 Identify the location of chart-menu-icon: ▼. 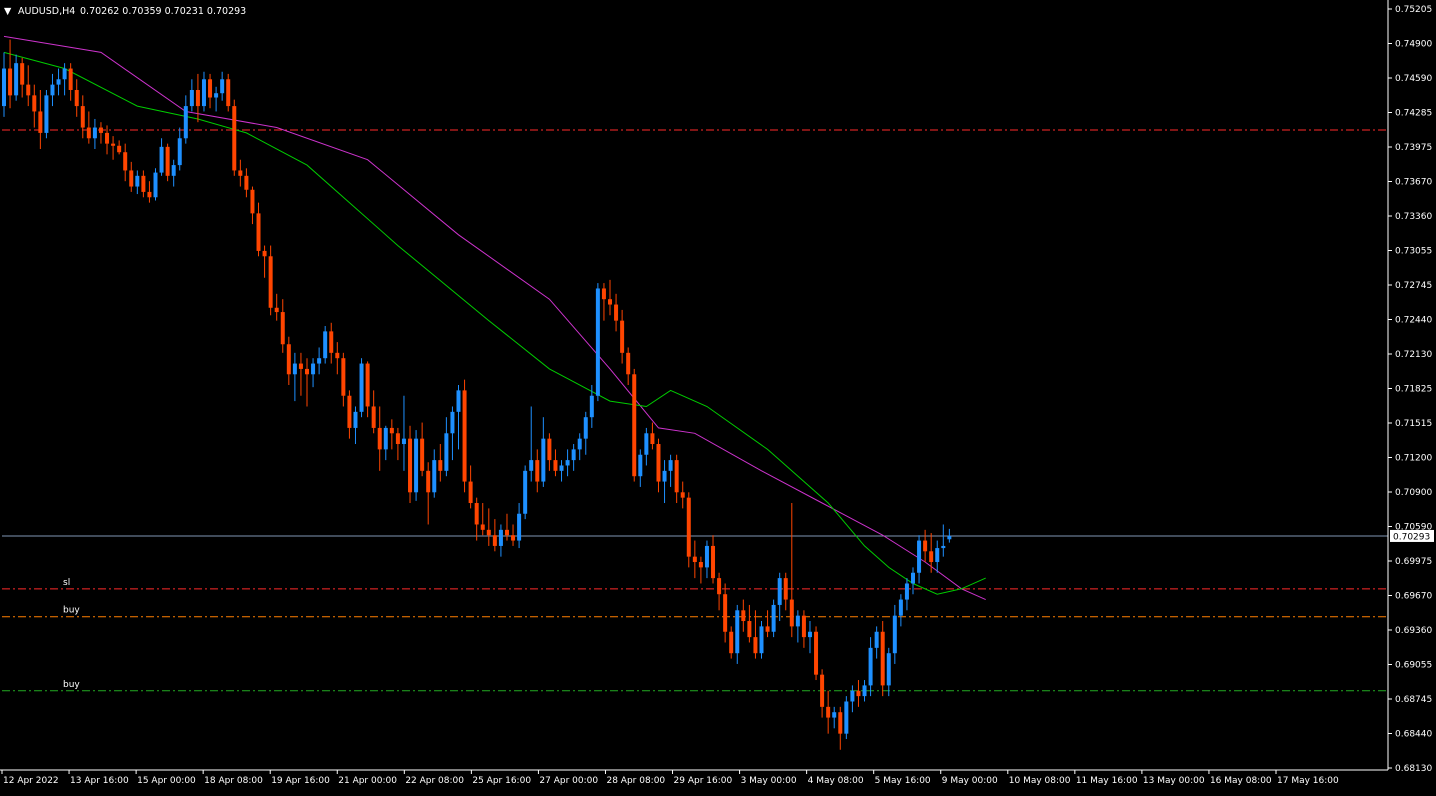
(8, 11).